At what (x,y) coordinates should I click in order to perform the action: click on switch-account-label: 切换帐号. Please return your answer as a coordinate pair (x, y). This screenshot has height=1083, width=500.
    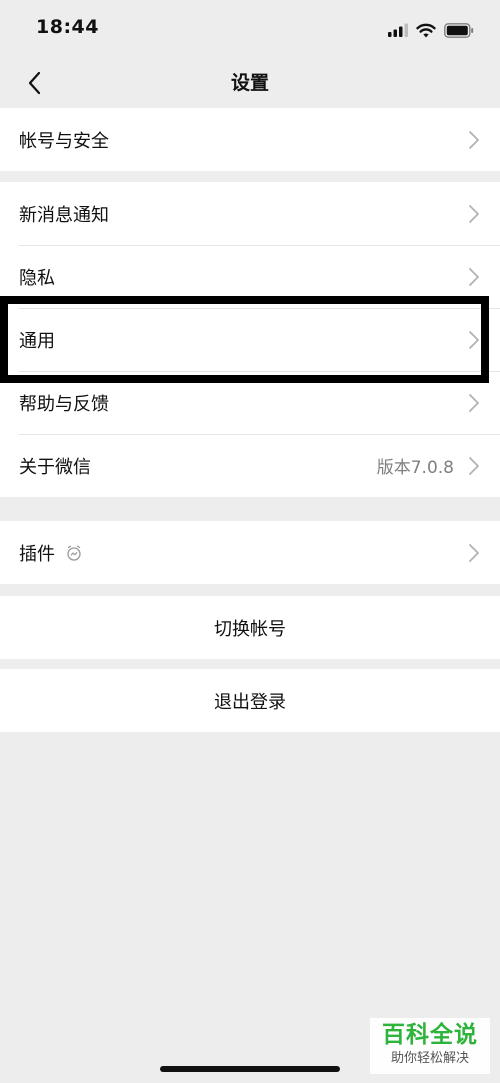
    Looking at the image, I should click on (250, 629).